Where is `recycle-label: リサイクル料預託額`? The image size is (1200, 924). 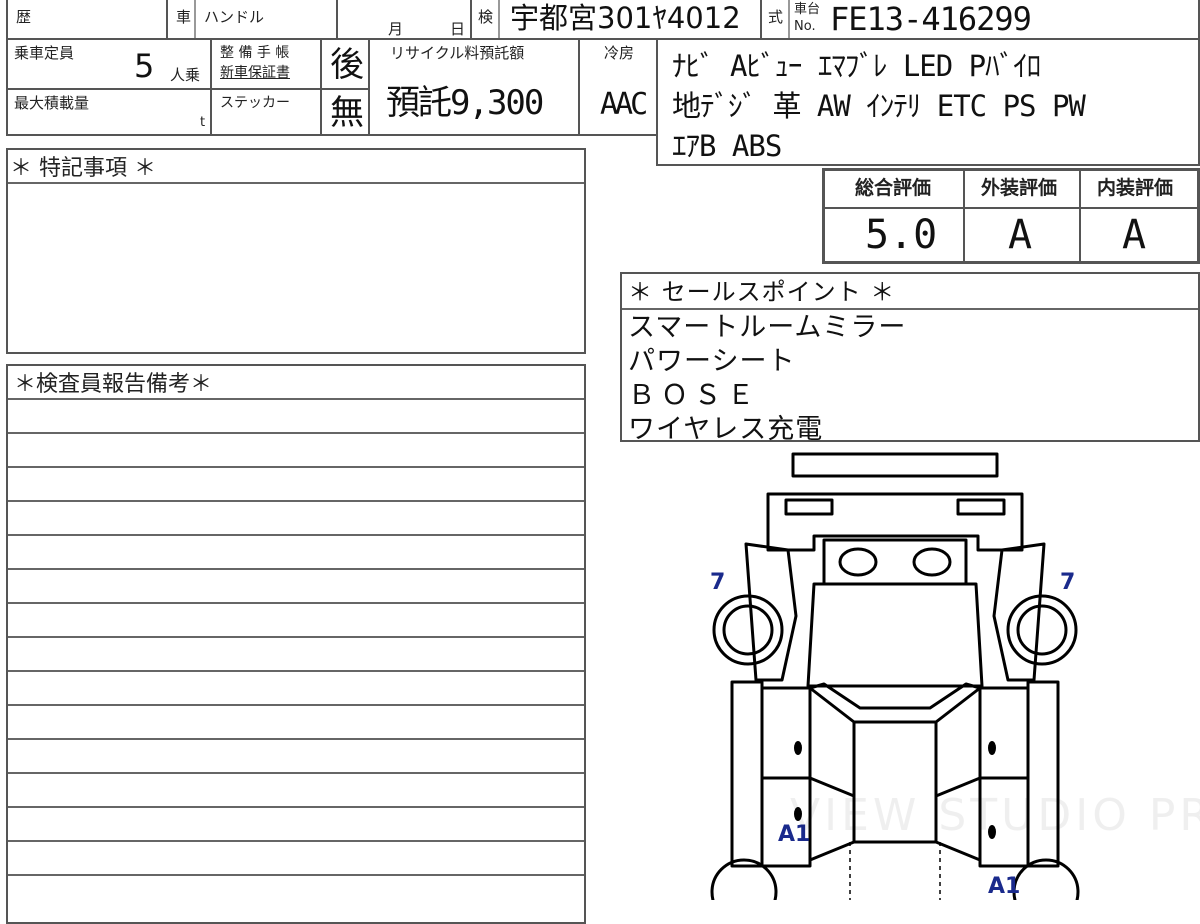
recycle-label: リサイクル料預託額 is located at coordinates (457, 53).